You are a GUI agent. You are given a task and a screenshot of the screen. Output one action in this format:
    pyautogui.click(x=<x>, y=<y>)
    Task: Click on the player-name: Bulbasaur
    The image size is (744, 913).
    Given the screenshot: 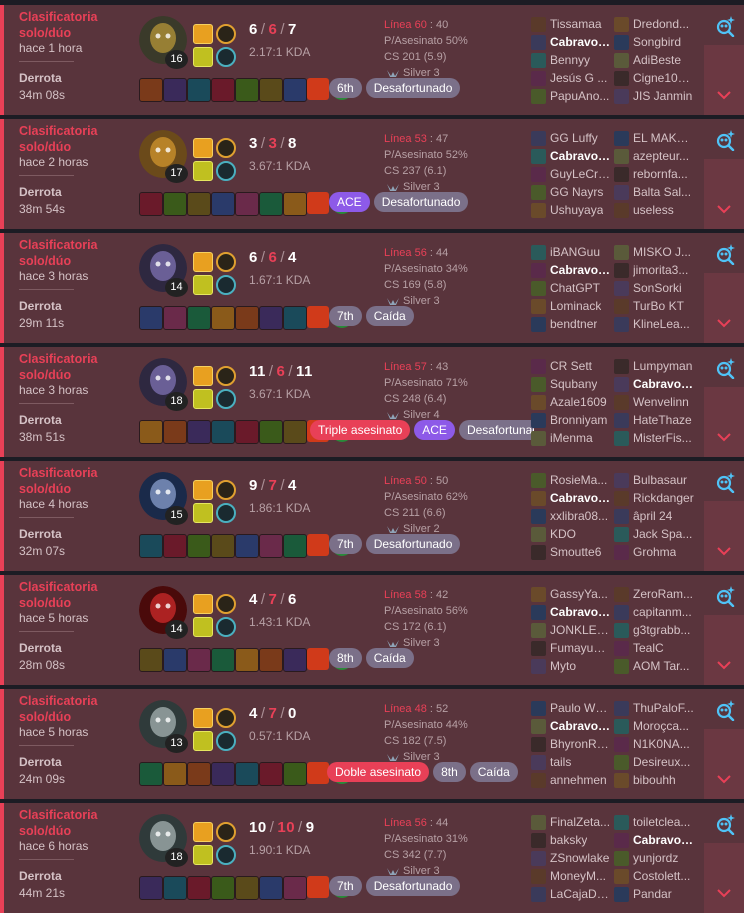 What is the action you would take?
    pyautogui.click(x=660, y=480)
    